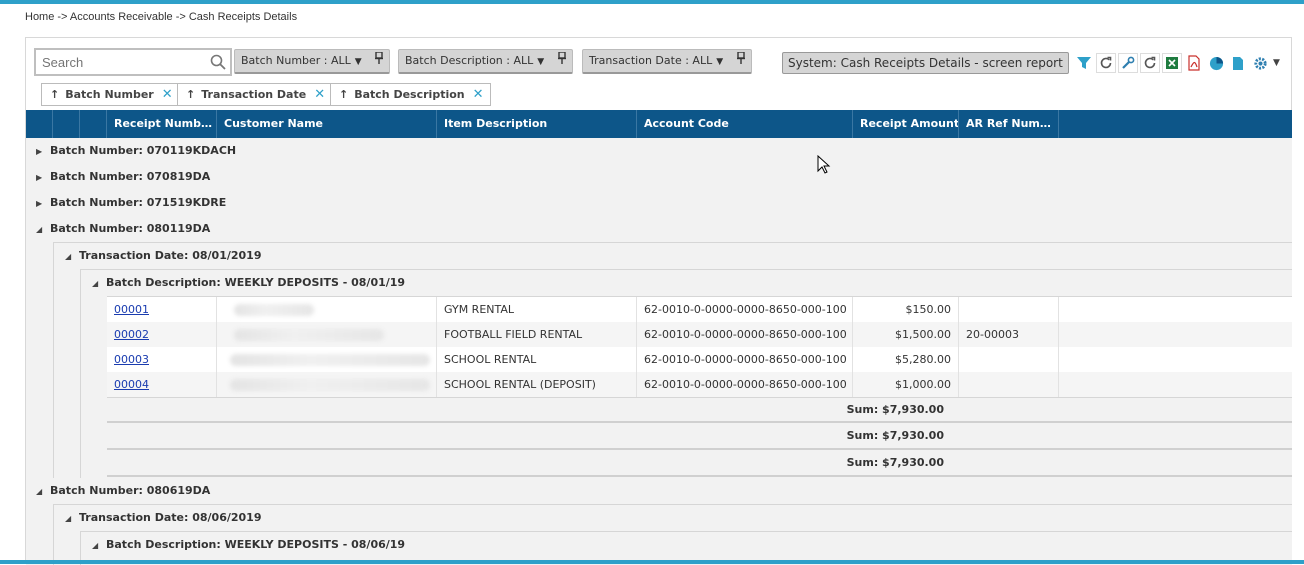 This screenshot has width=1304, height=565. What do you see at coordinates (745, 124) in the screenshot?
I see `column-header-account-code: Account Code` at bounding box center [745, 124].